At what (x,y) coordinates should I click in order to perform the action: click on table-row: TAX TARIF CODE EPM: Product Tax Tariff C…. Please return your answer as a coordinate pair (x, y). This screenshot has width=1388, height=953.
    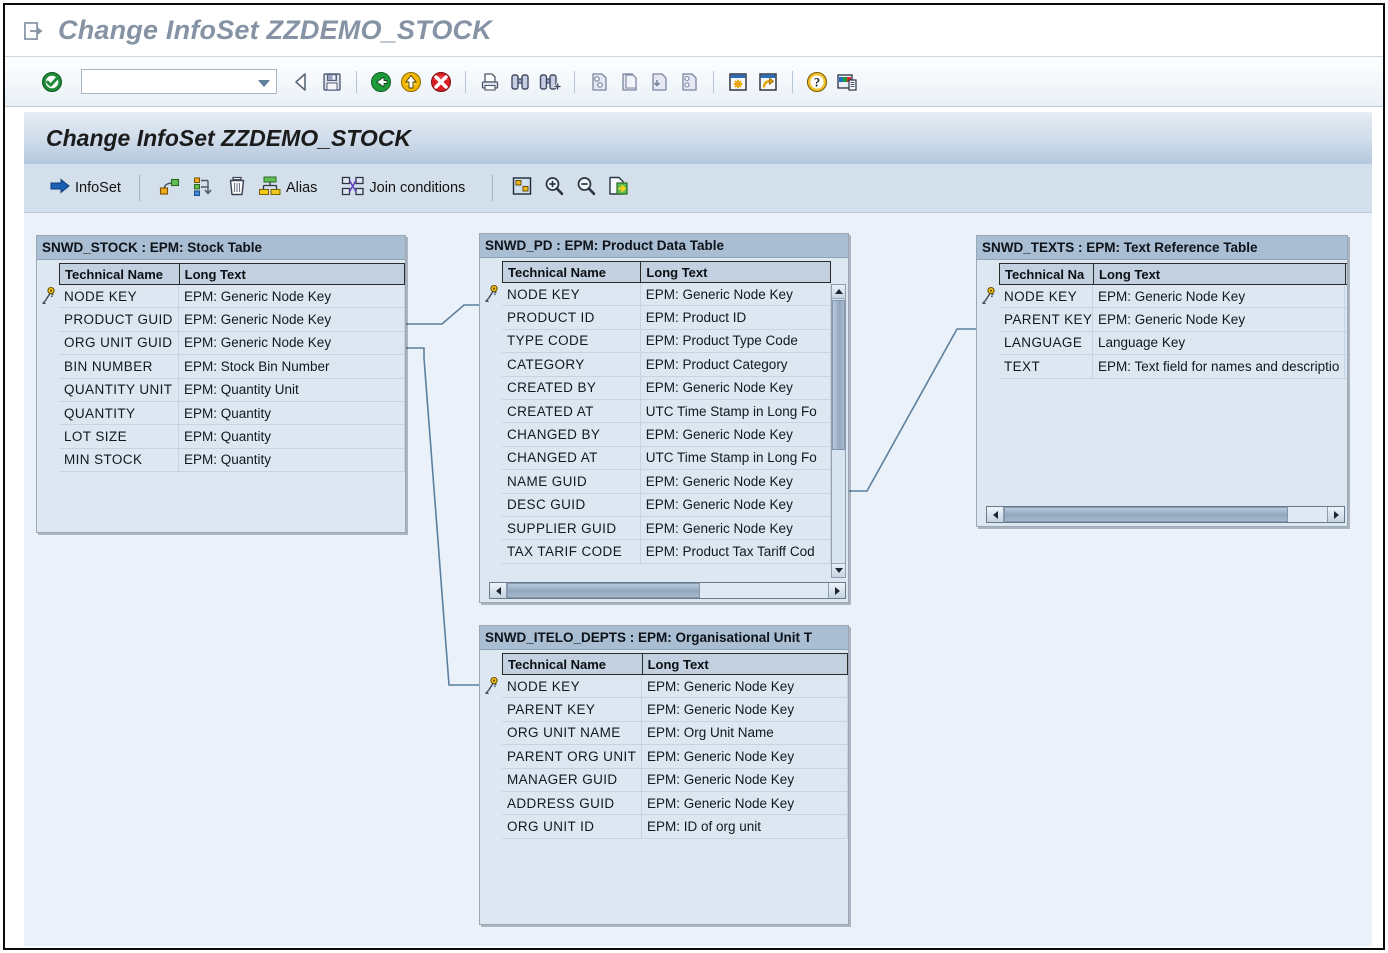
    Looking at the image, I should click on (666, 552).